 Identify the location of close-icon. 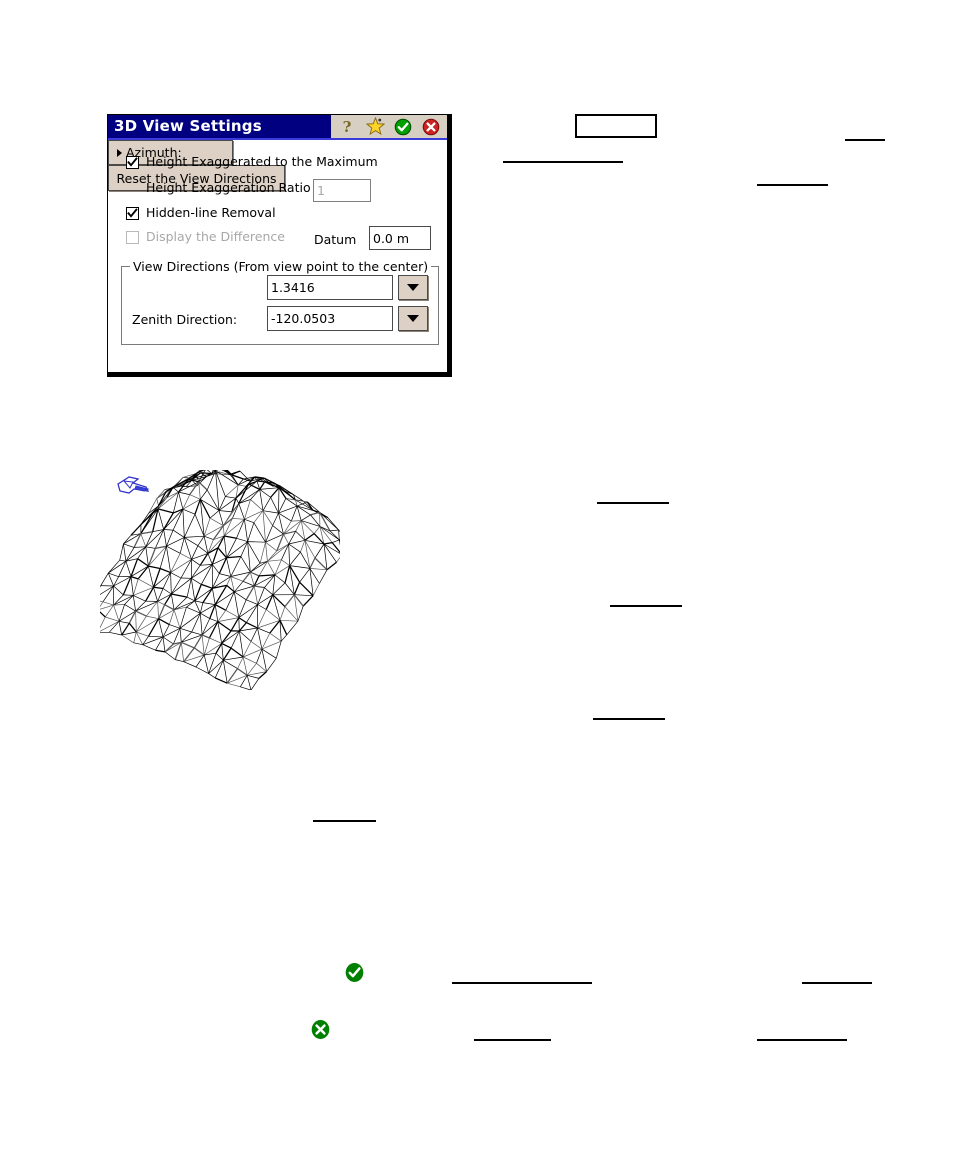
(431, 127).